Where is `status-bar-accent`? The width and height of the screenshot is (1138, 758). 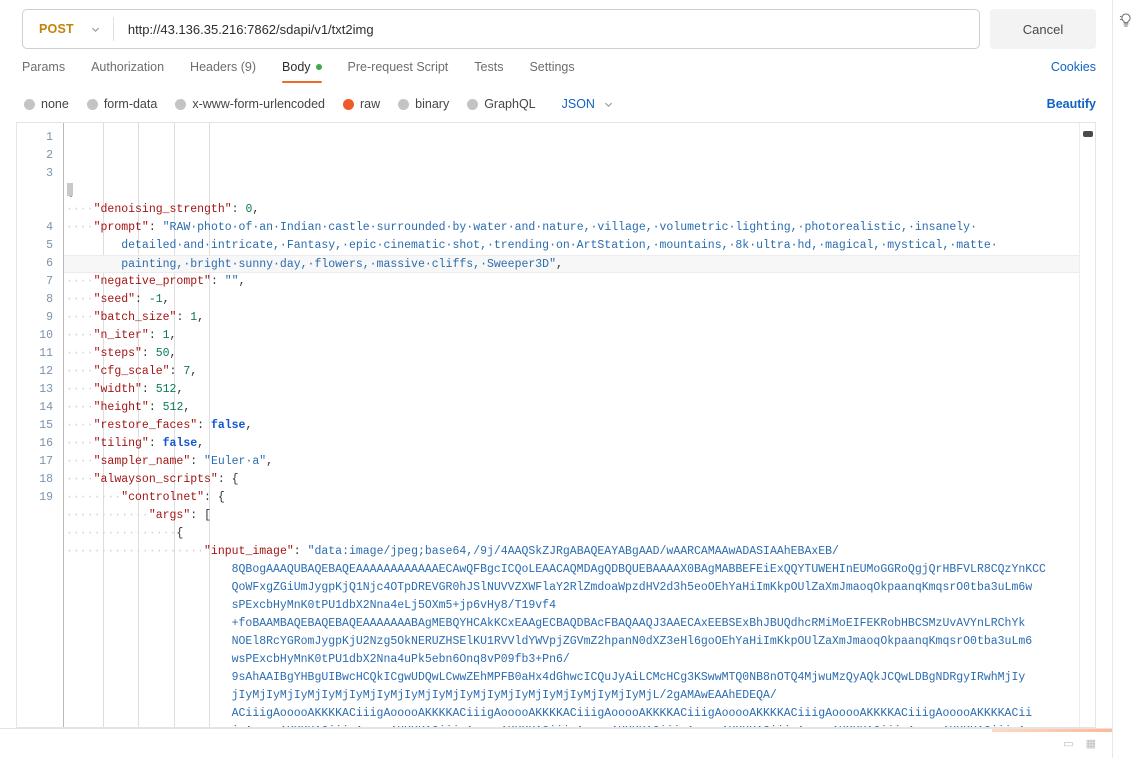
status-bar-accent is located at coordinates (1052, 730).